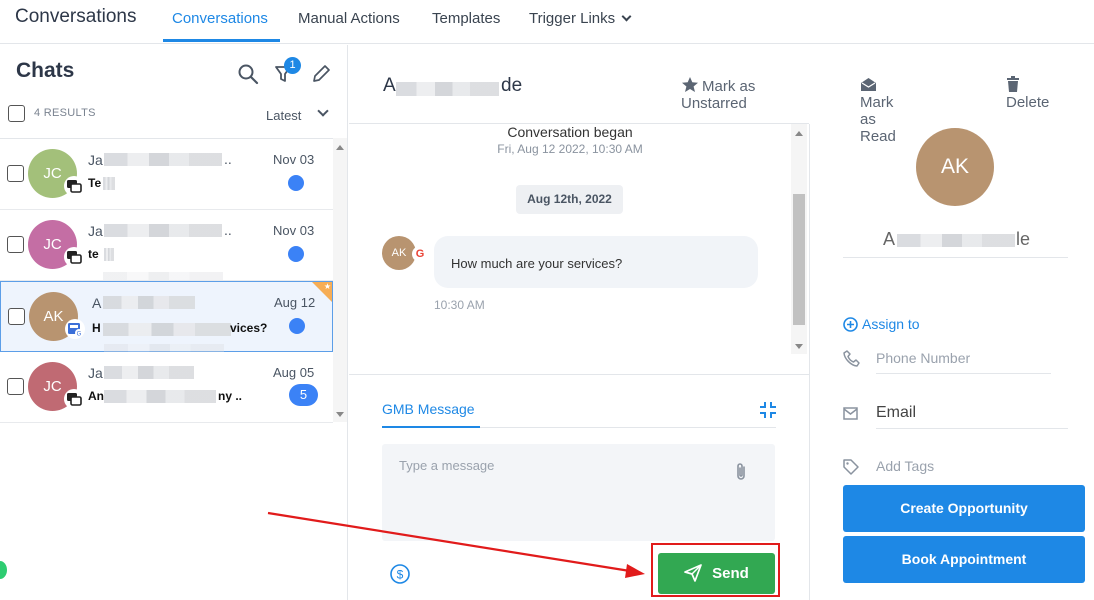  I want to click on chat-row: JC Ja .. Te Nov 03, so click(166, 174).